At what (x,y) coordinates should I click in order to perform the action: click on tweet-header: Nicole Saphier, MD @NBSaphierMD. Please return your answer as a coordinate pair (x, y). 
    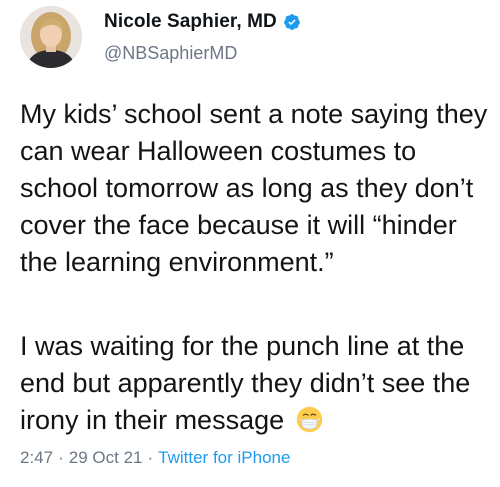
    Looking at the image, I should click on (160, 37).